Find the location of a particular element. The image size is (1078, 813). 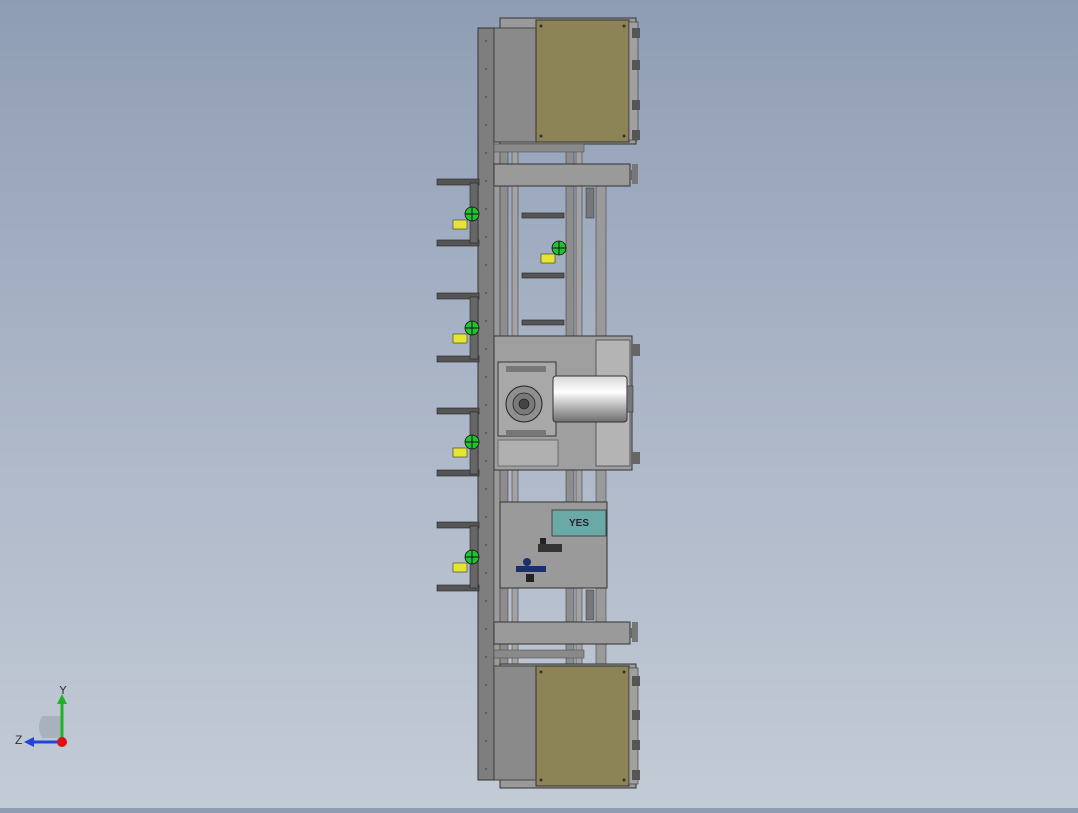

z-axis-arrow-icon is located at coordinates (29, 742).